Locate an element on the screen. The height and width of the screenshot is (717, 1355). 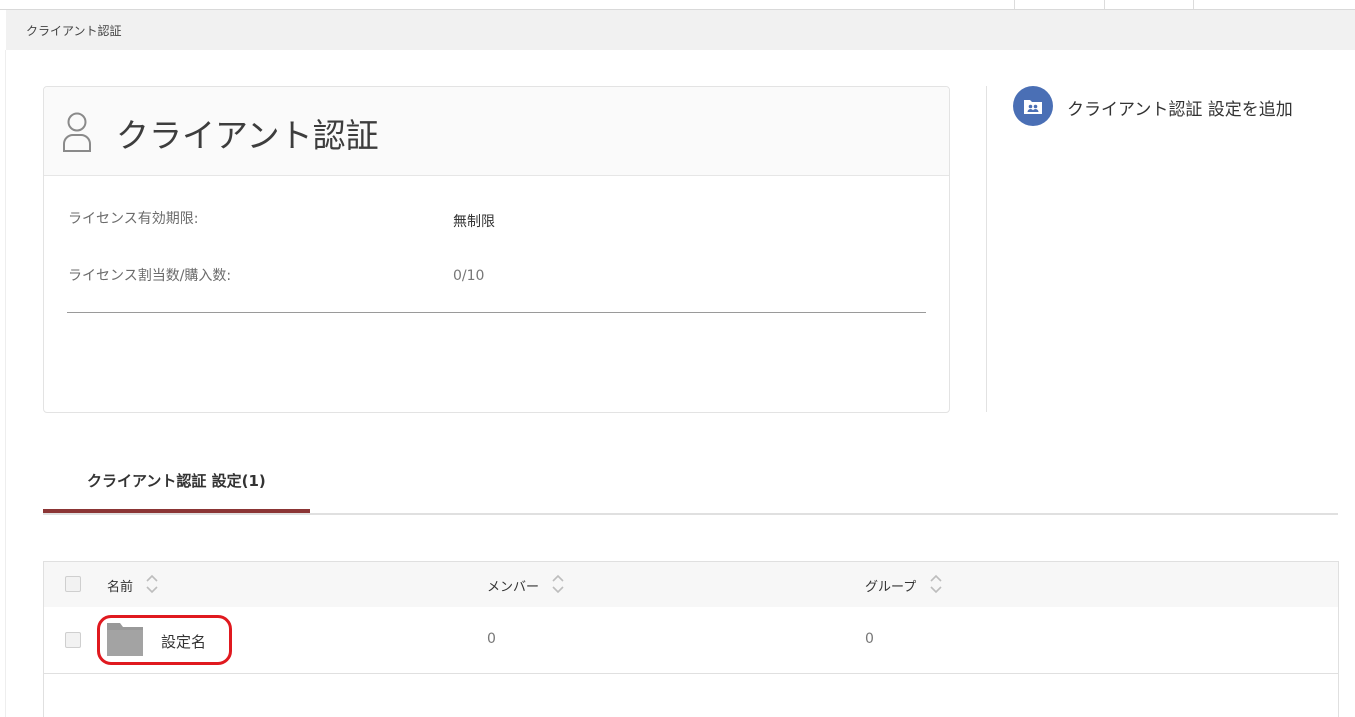
breadcrumb: クライアント認証 is located at coordinates (74, 31).